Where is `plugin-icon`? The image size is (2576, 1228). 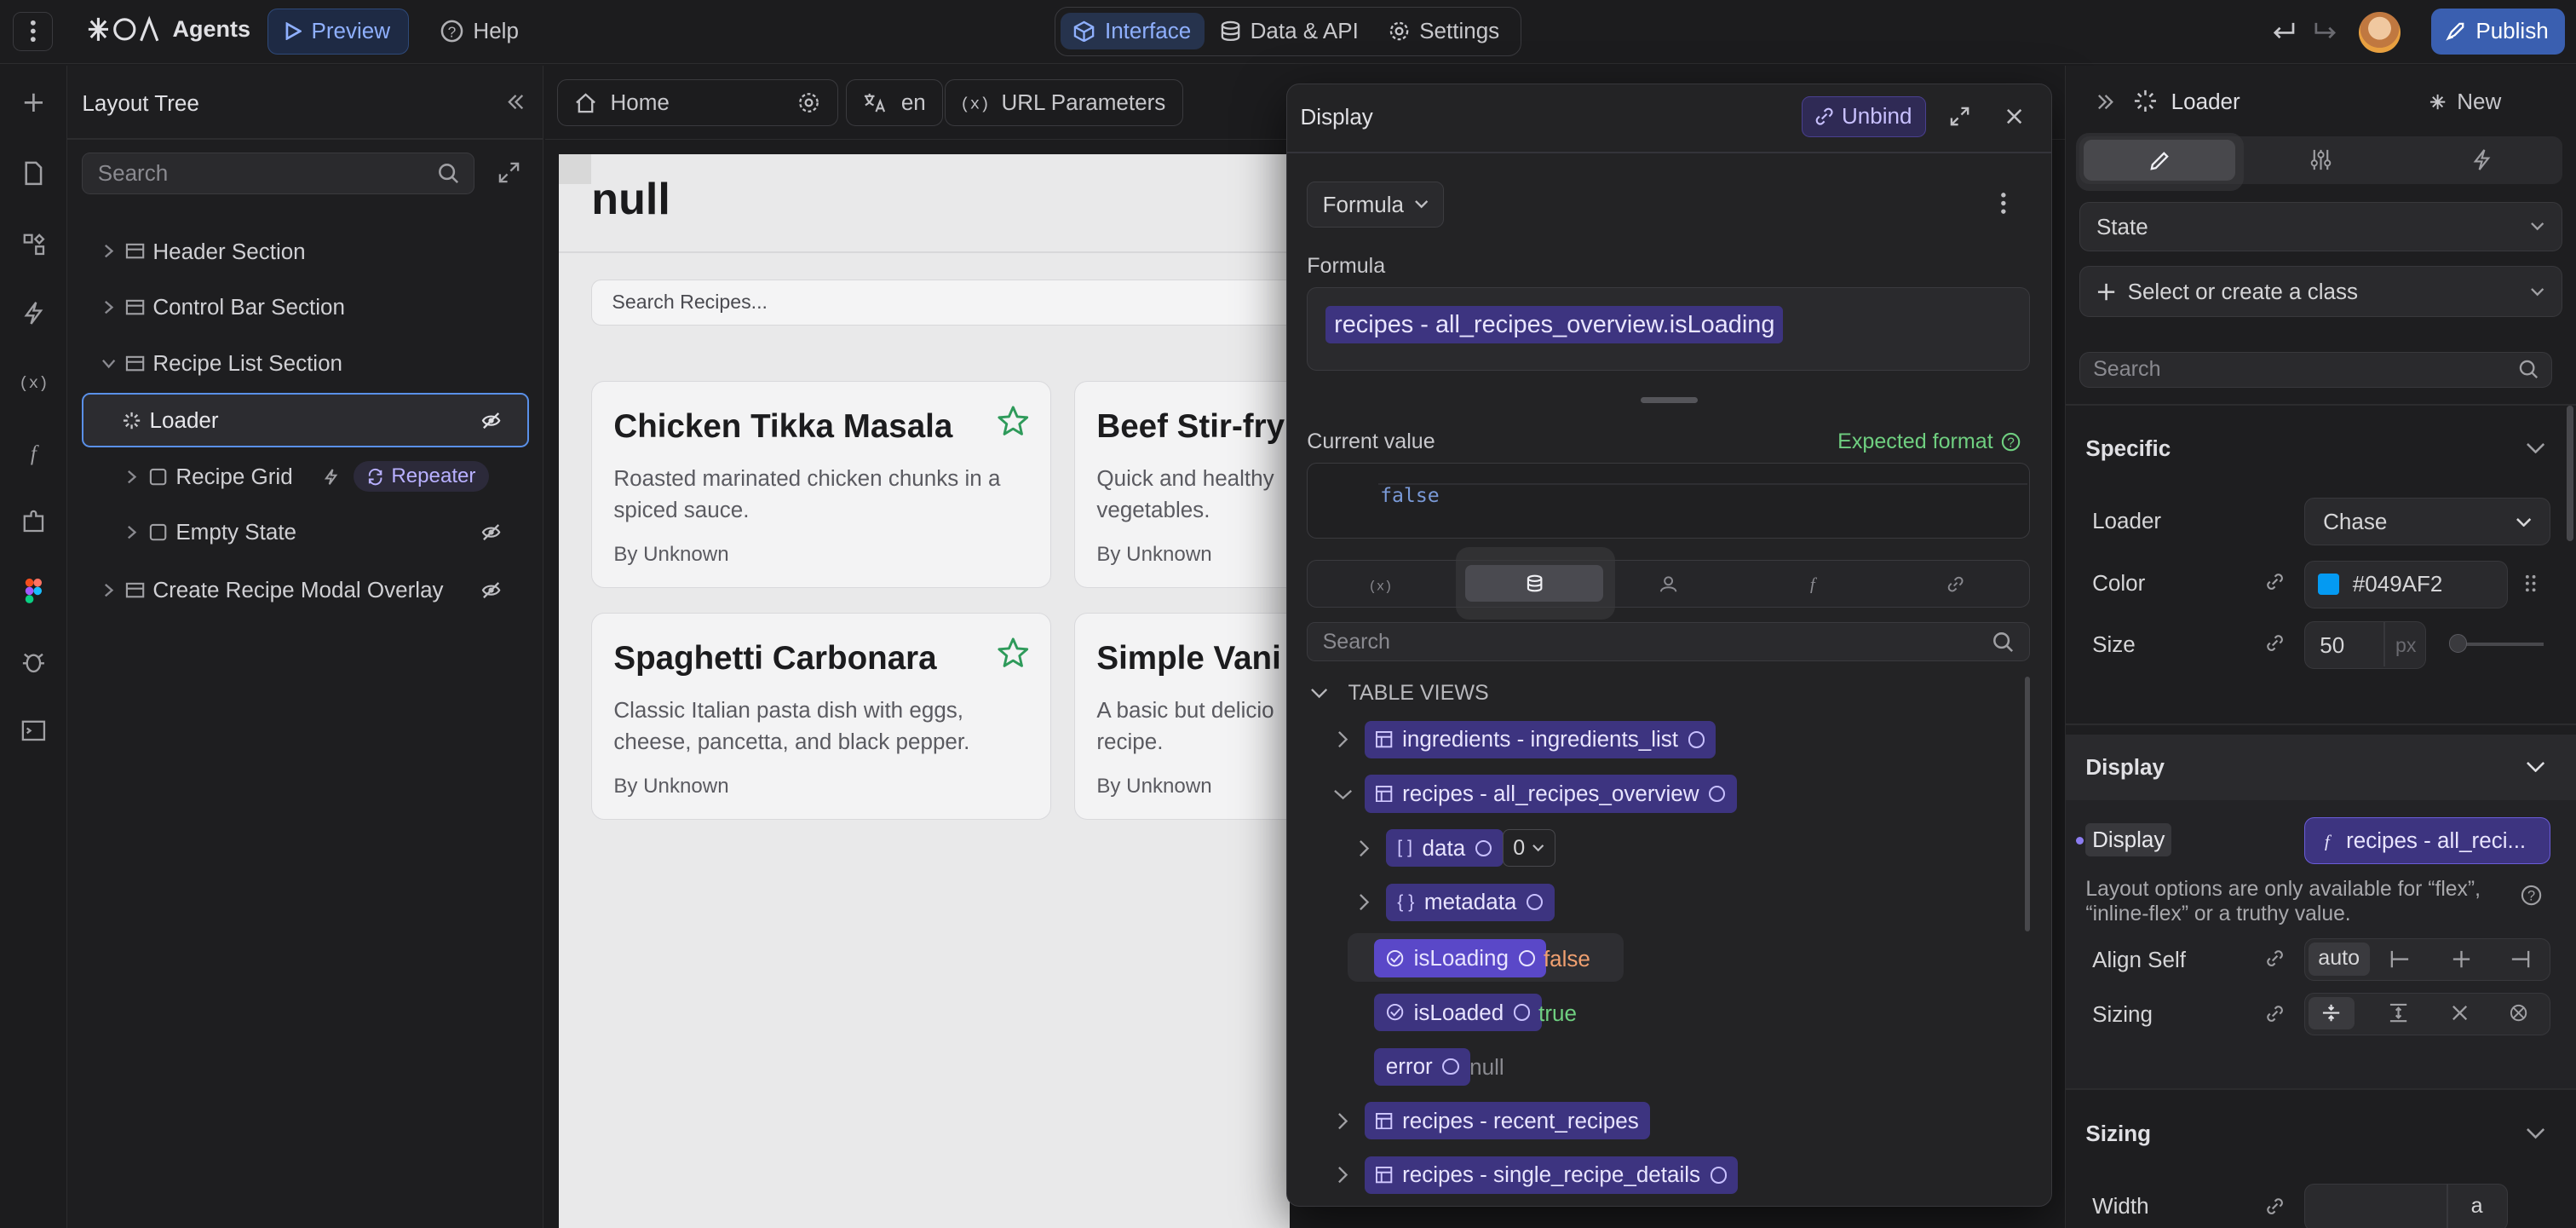 plugin-icon is located at coordinates (34, 522).